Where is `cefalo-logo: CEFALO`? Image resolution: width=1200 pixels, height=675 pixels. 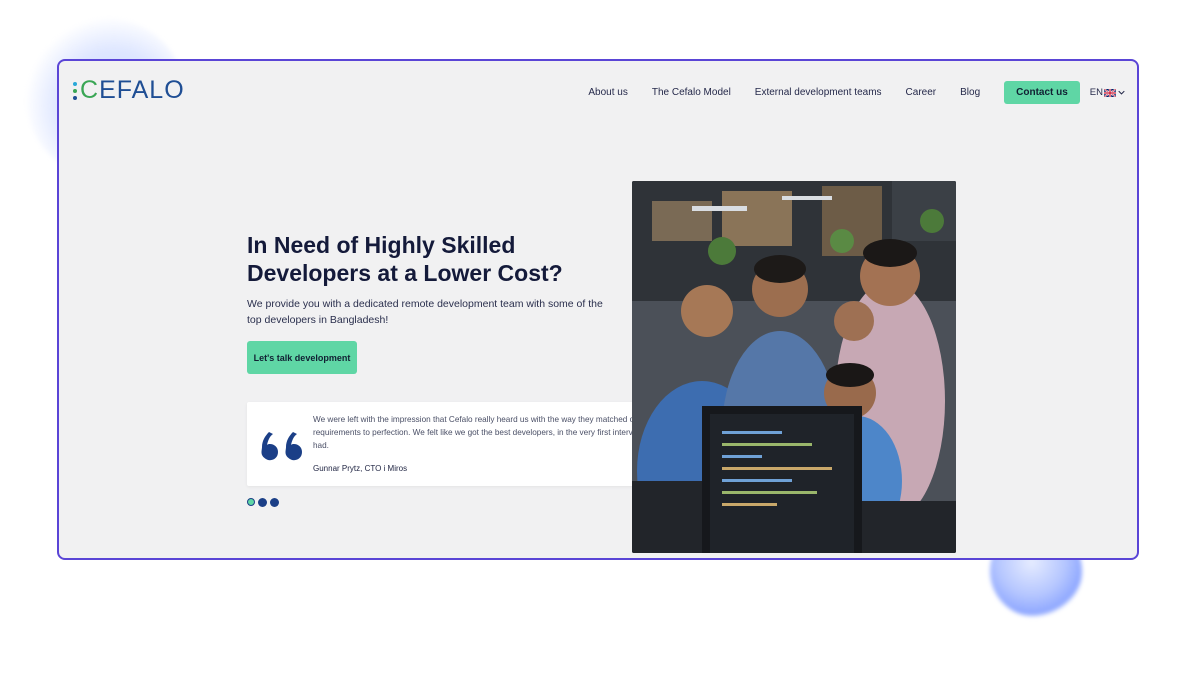 cefalo-logo: CEFALO is located at coordinates (129, 90).